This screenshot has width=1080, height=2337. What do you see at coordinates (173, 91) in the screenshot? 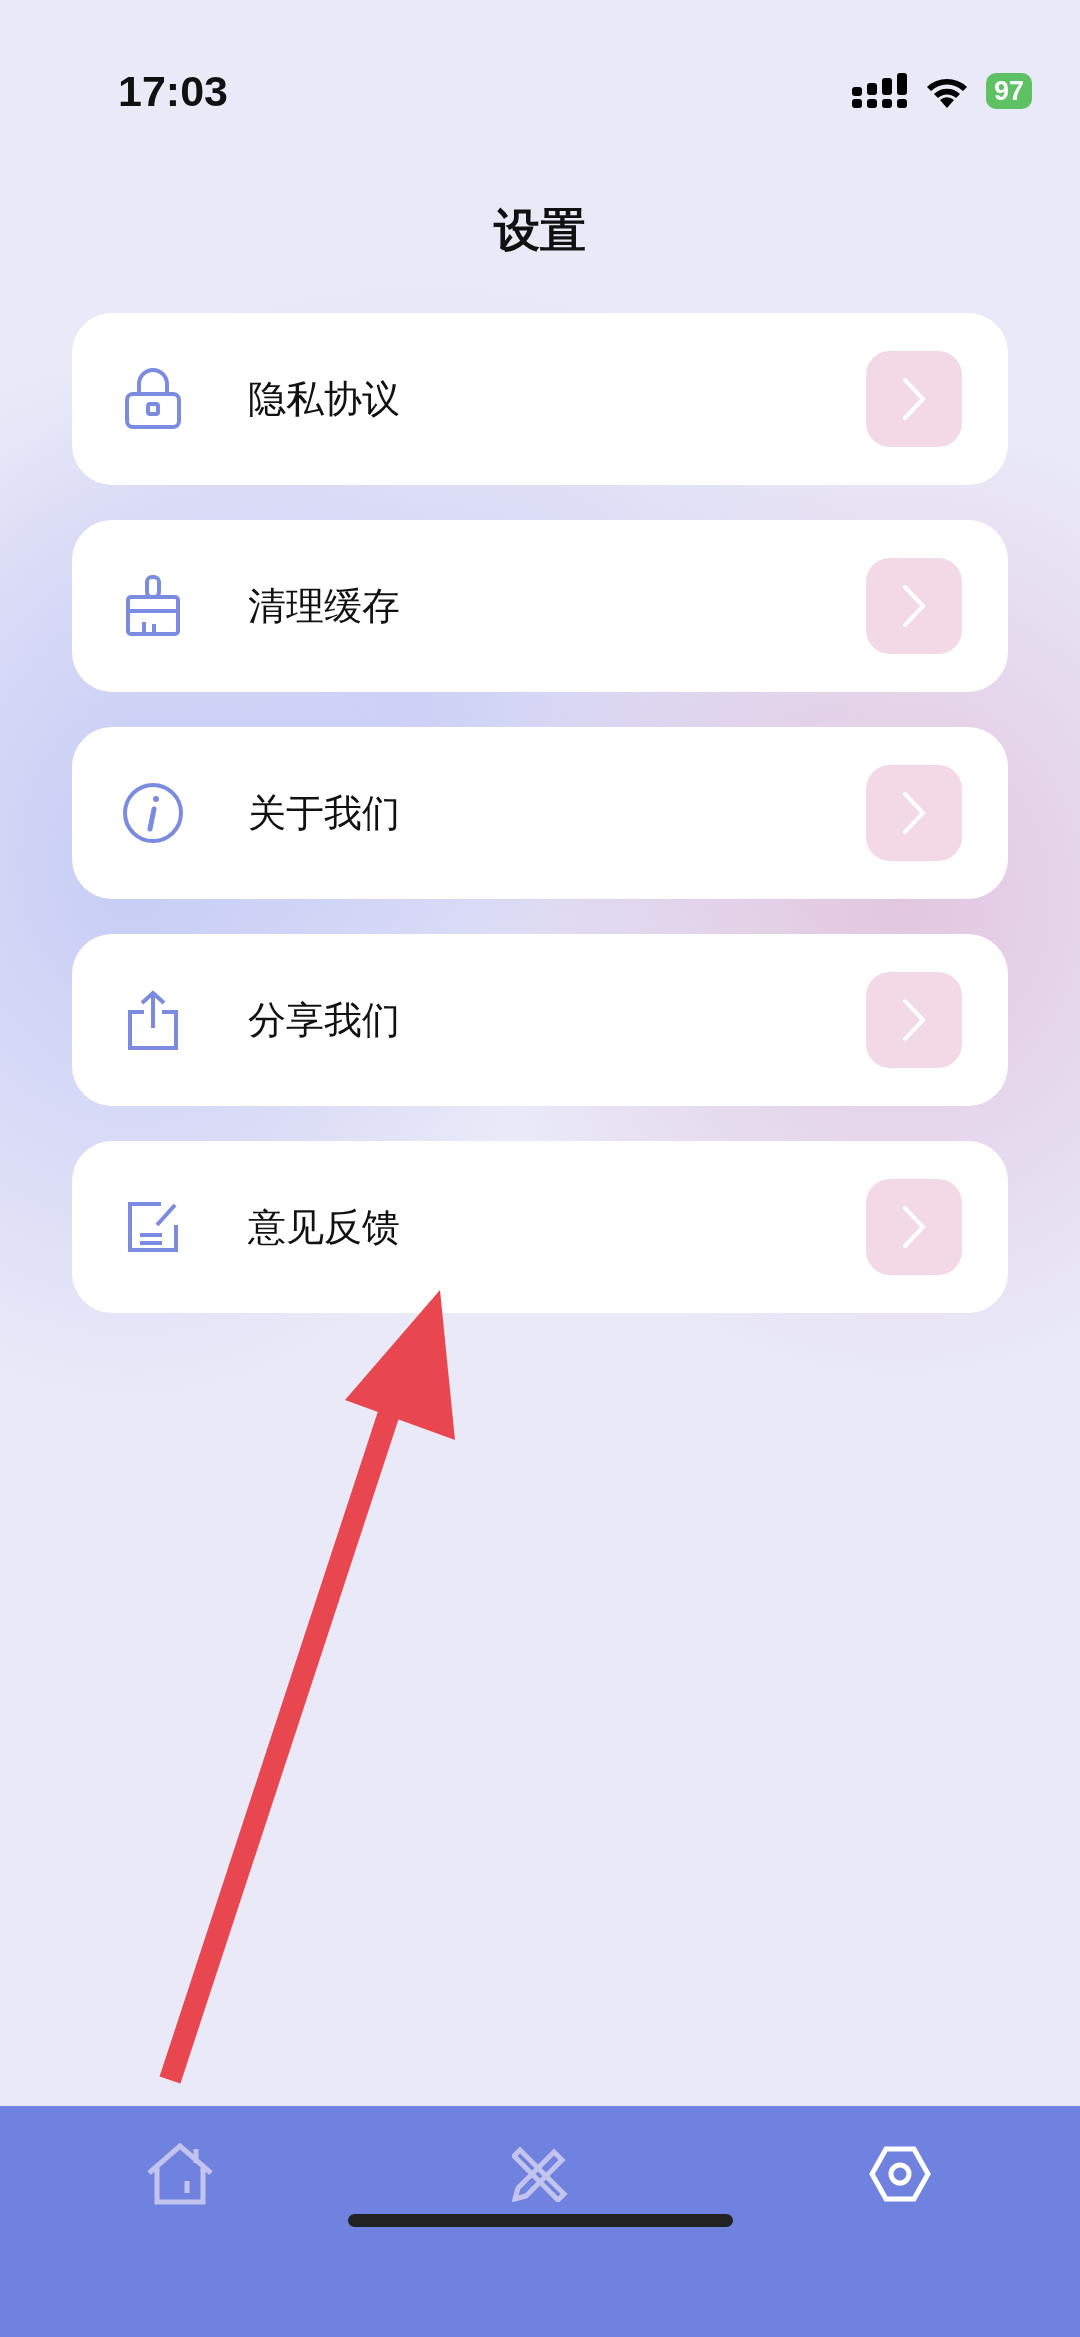
I see `status-time: 17:03` at bounding box center [173, 91].